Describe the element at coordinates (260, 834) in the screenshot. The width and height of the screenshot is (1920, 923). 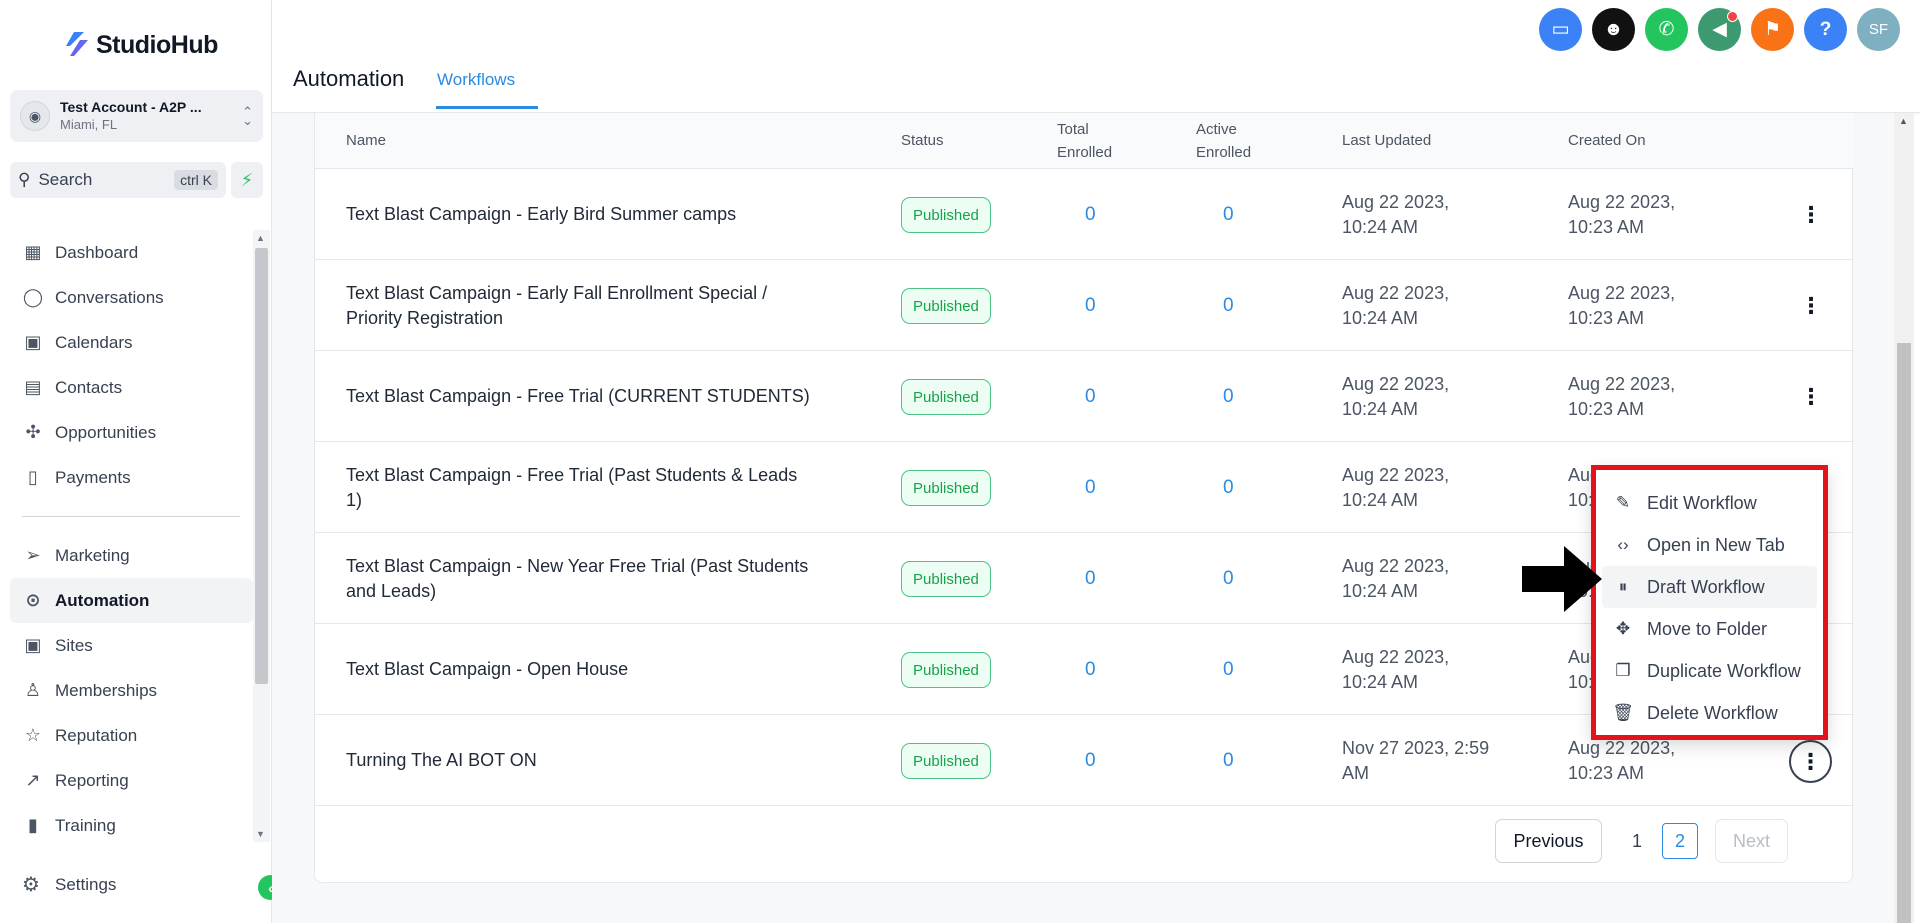
I see `scroll-down-icon: ▼` at that location.